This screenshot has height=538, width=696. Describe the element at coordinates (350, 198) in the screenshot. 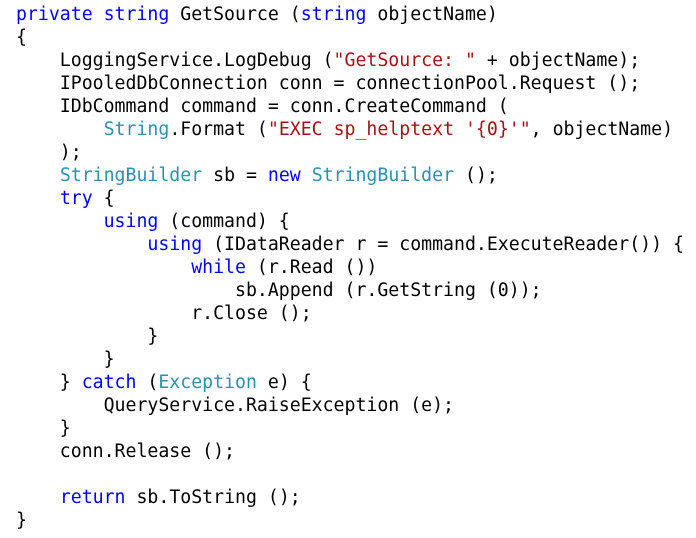

I see `code-line: try {` at that location.